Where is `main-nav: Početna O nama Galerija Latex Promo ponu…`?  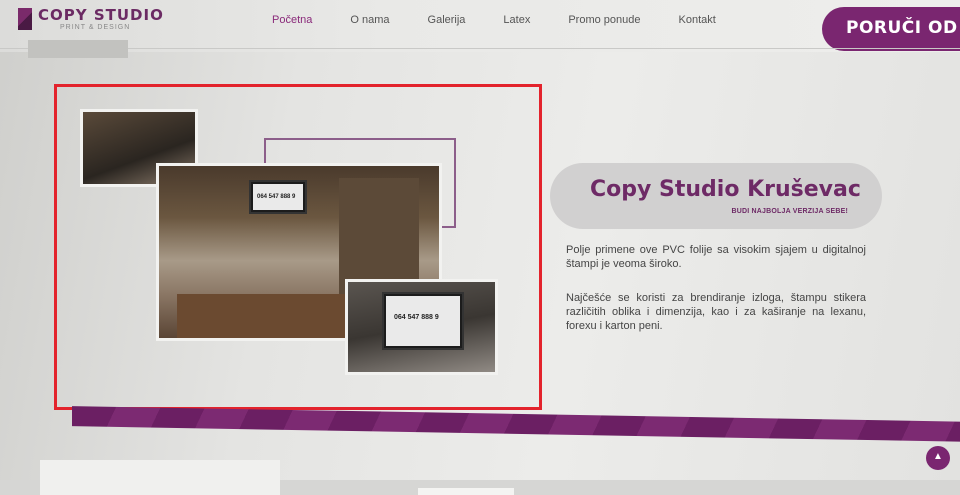
main-nav: Početna O nama Galerija Latex Promo ponu… is located at coordinates (513, 20).